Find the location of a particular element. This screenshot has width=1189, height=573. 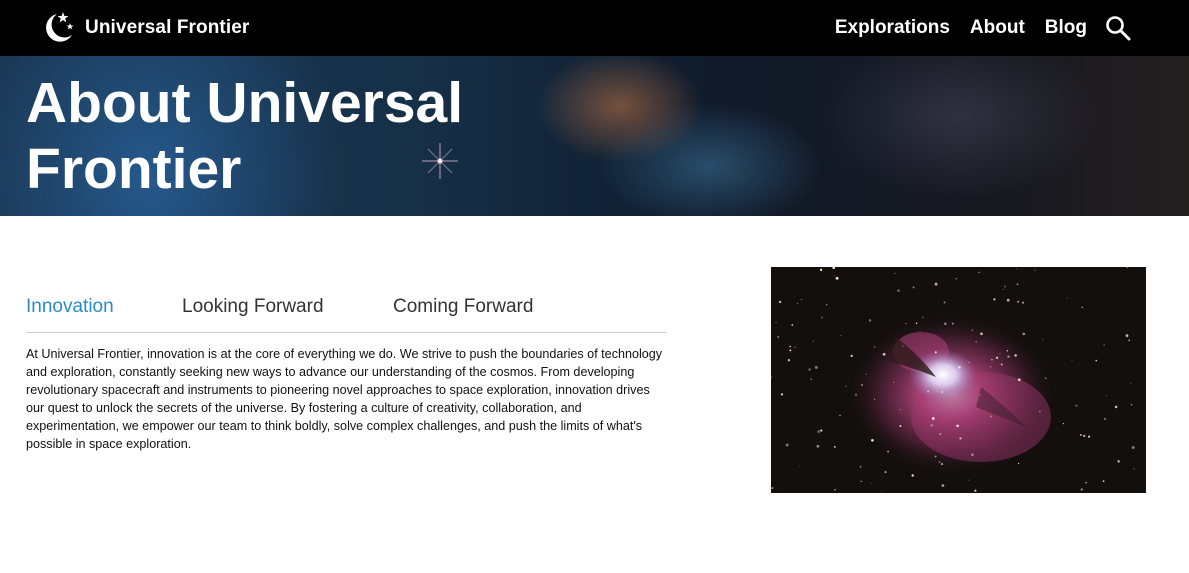

brand-name: Universal Frontier is located at coordinates (167, 27).